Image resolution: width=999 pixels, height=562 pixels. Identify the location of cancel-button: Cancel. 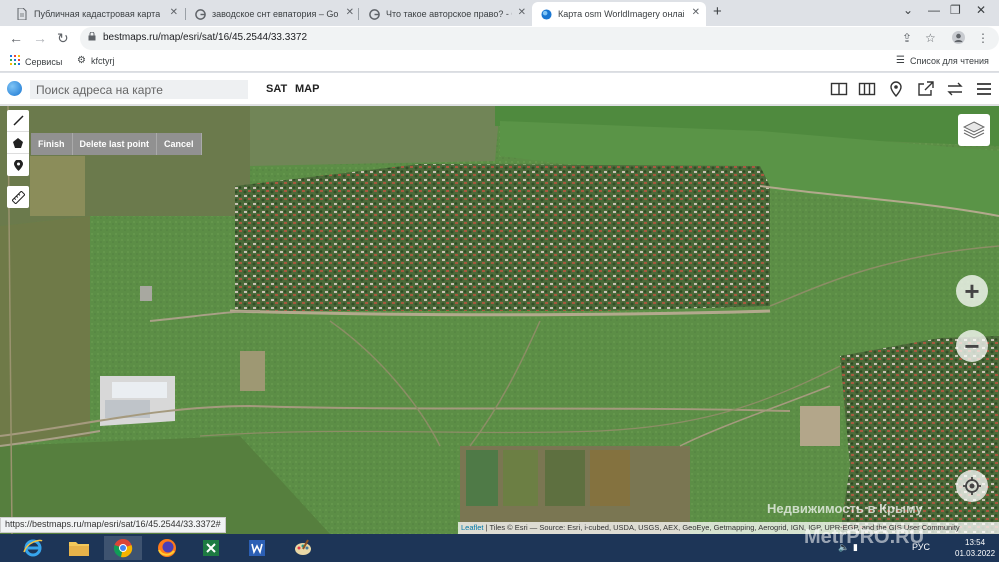
(179, 144).